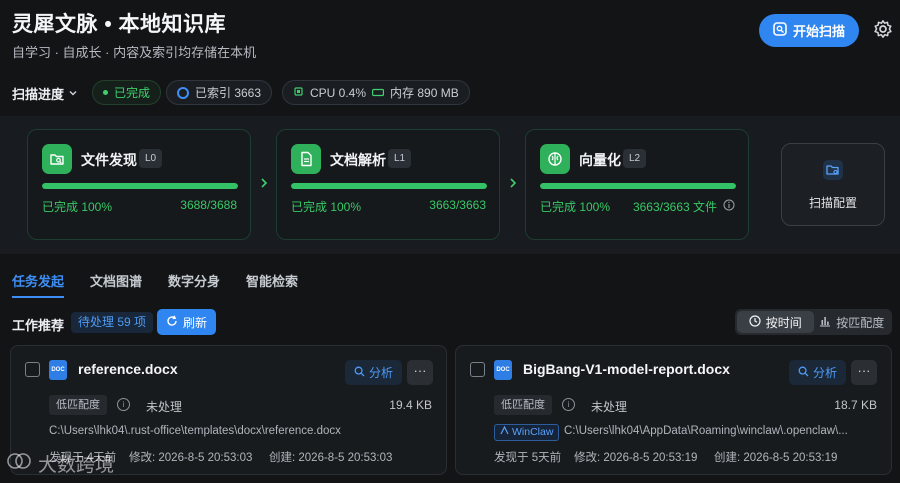  Describe the element at coordinates (833, 171) in the screenshot. I see `folder-settings-icon` at that location.